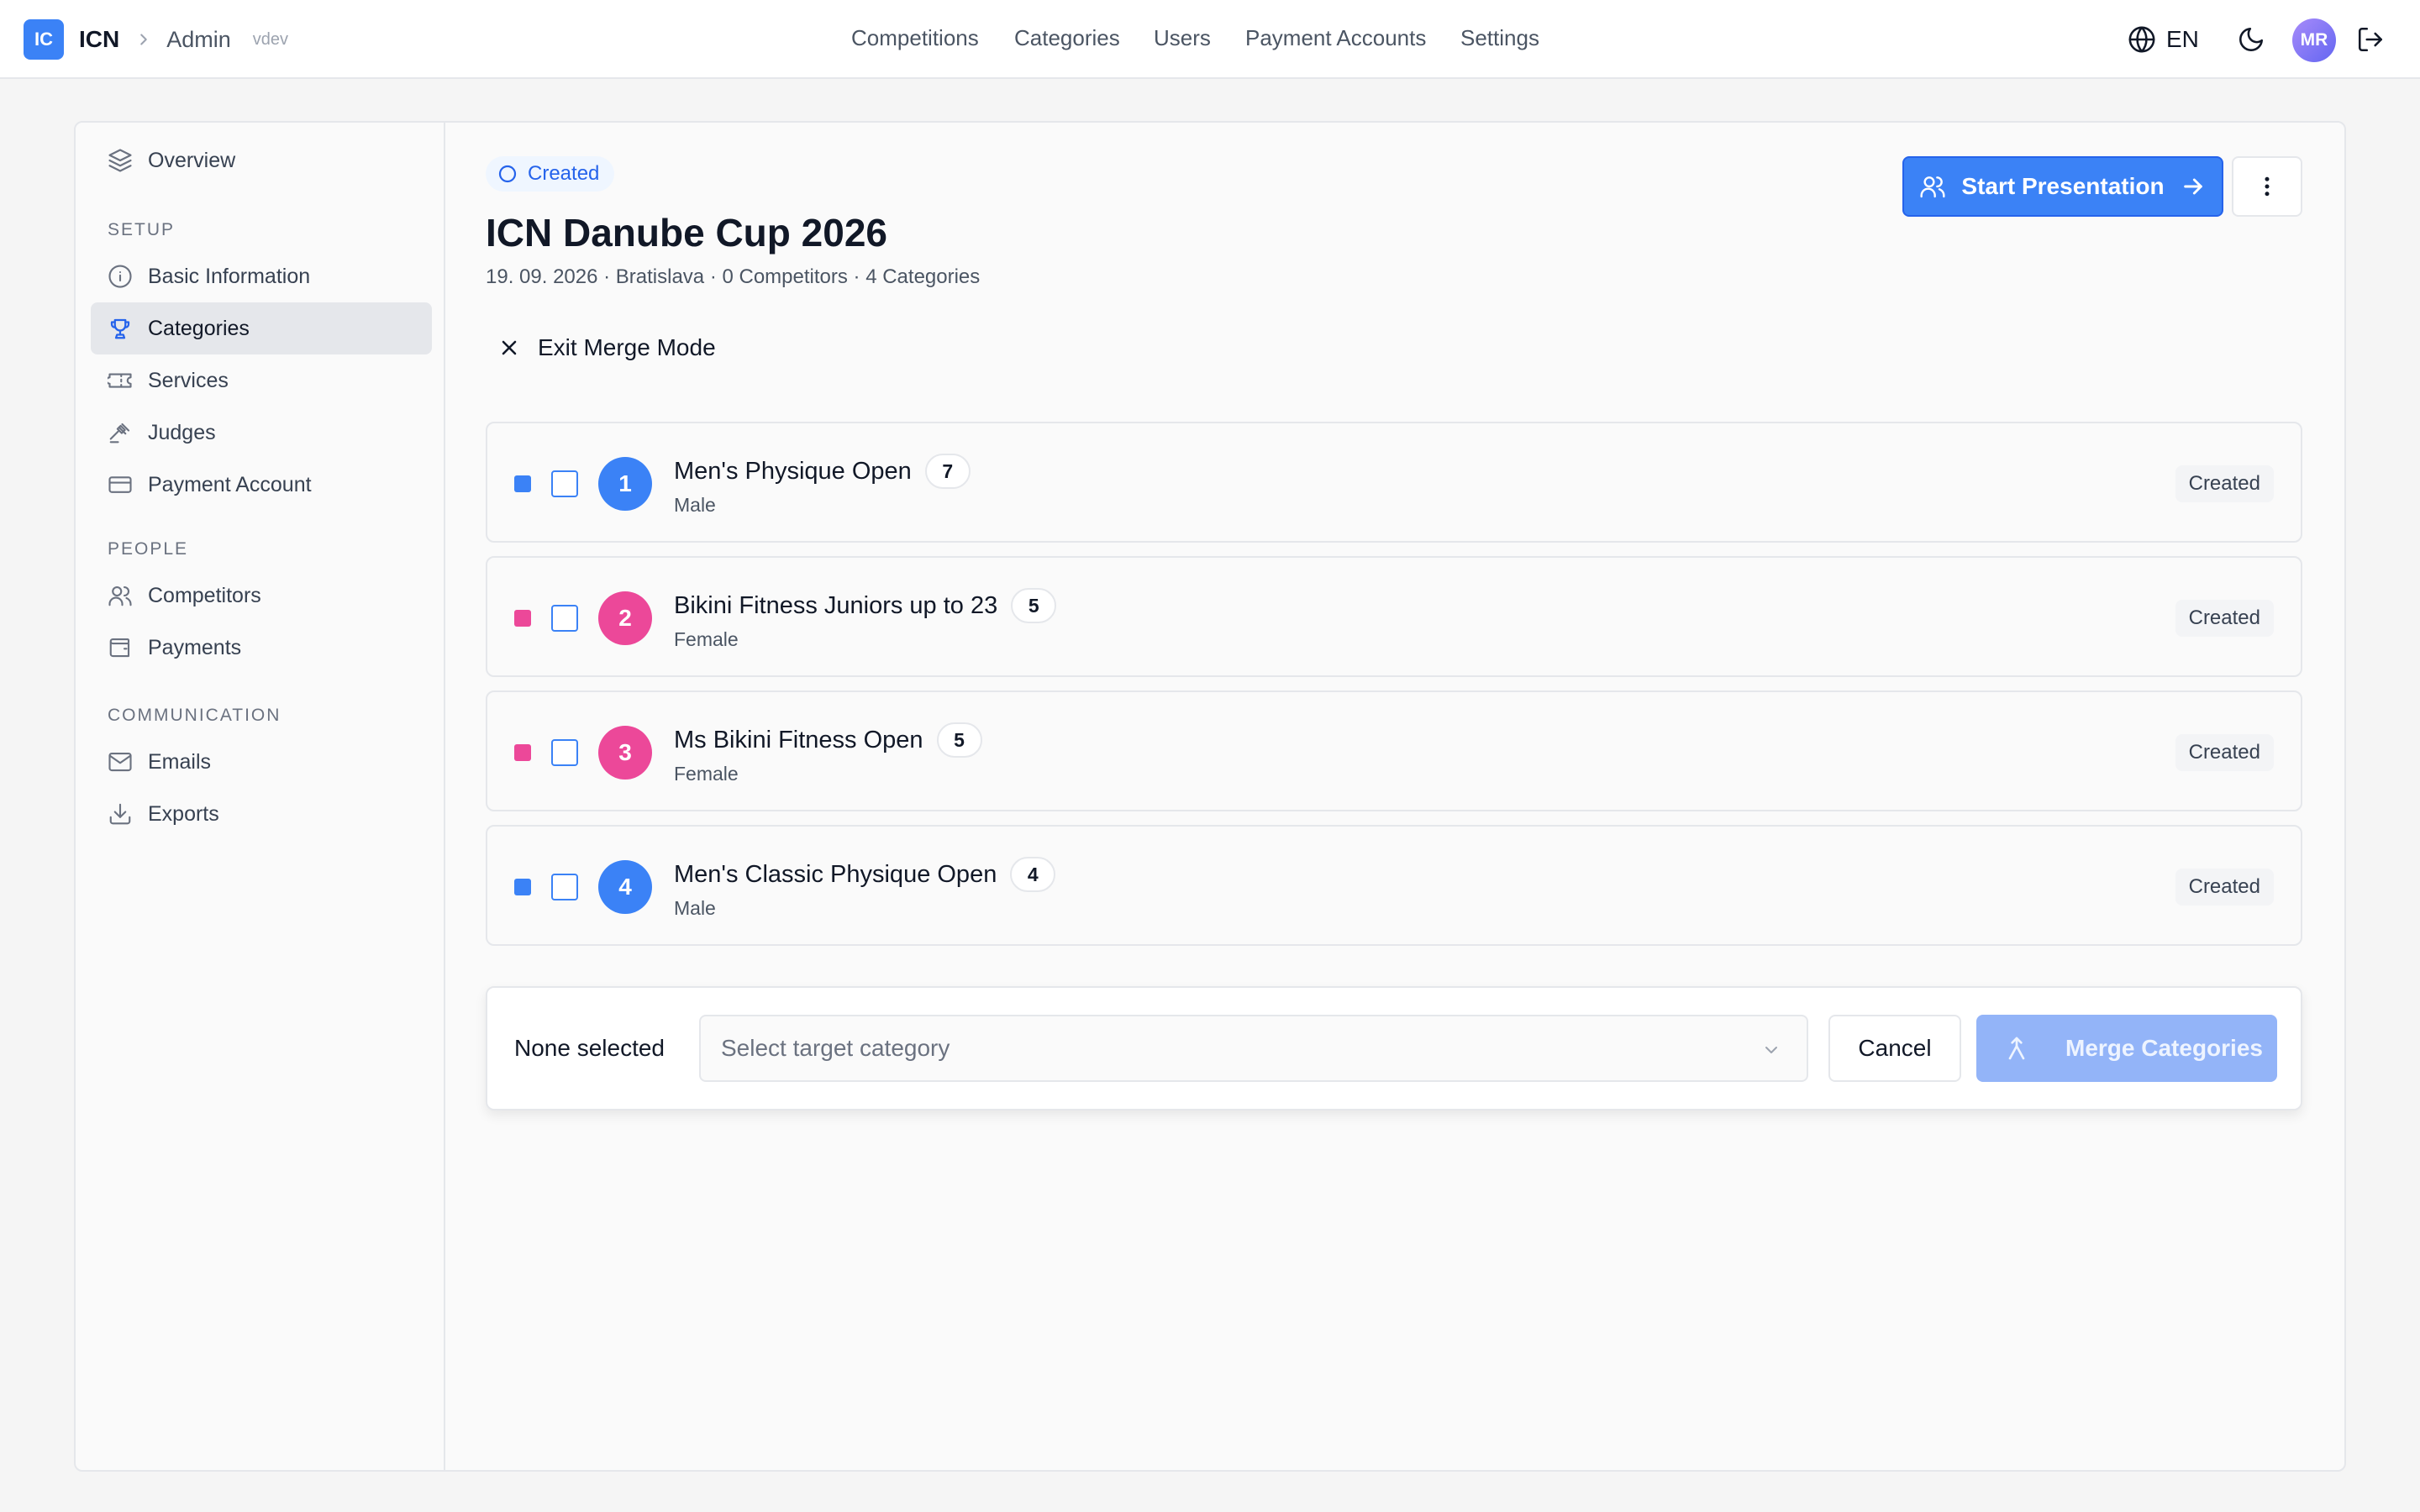 The height and width of the screenshot is (1512, 2420). I want to click on nav-competitions: Competitions, so click(915, 38).